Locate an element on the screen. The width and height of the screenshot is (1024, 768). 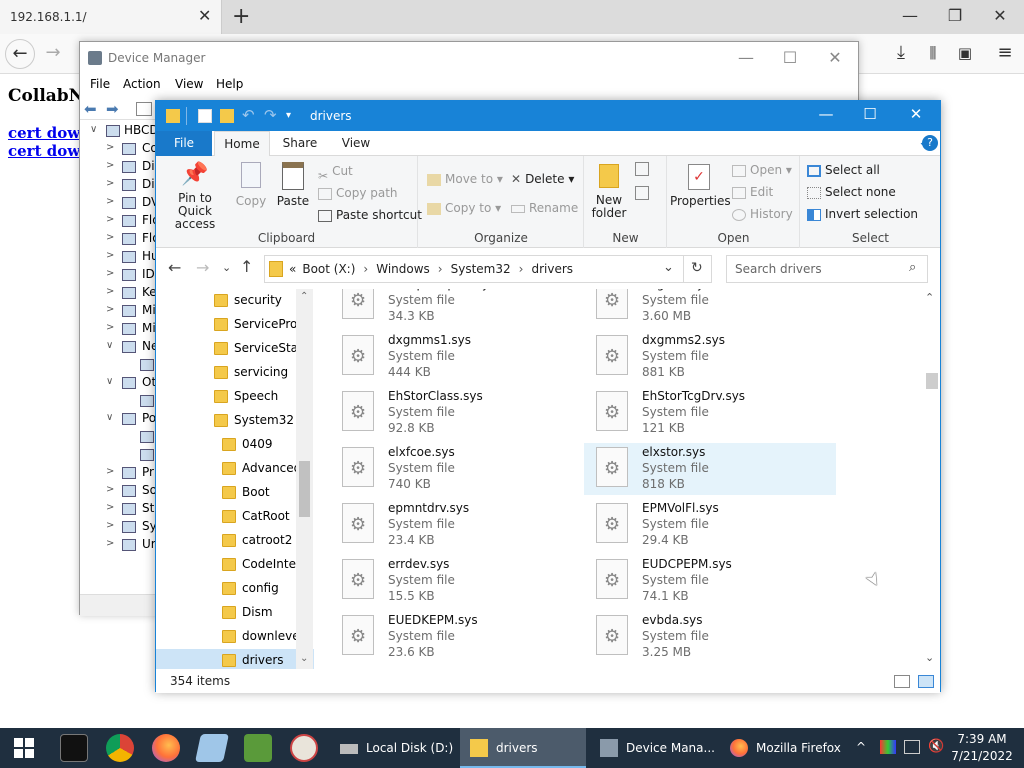
scroll-down-icon: ⌄ is located at coordinates (304, 658).